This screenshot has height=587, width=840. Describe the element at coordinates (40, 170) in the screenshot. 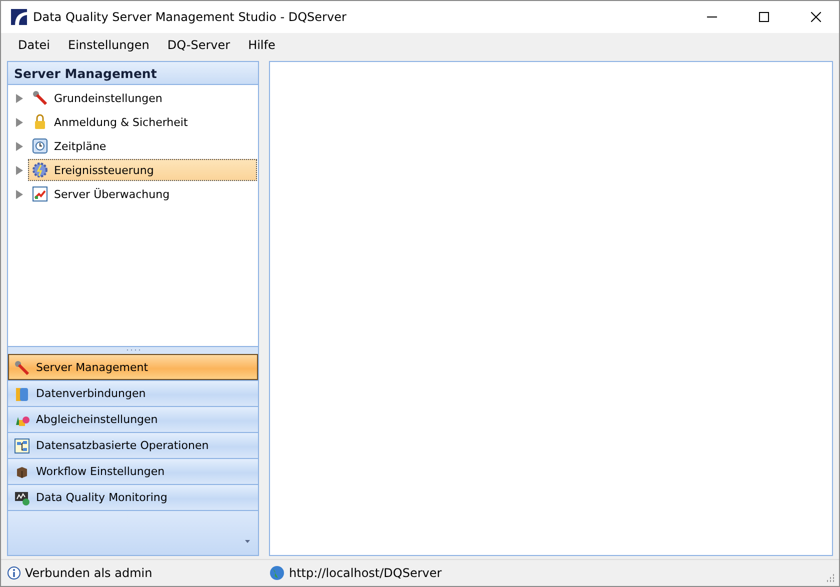

I see `gear-icon` at that location.